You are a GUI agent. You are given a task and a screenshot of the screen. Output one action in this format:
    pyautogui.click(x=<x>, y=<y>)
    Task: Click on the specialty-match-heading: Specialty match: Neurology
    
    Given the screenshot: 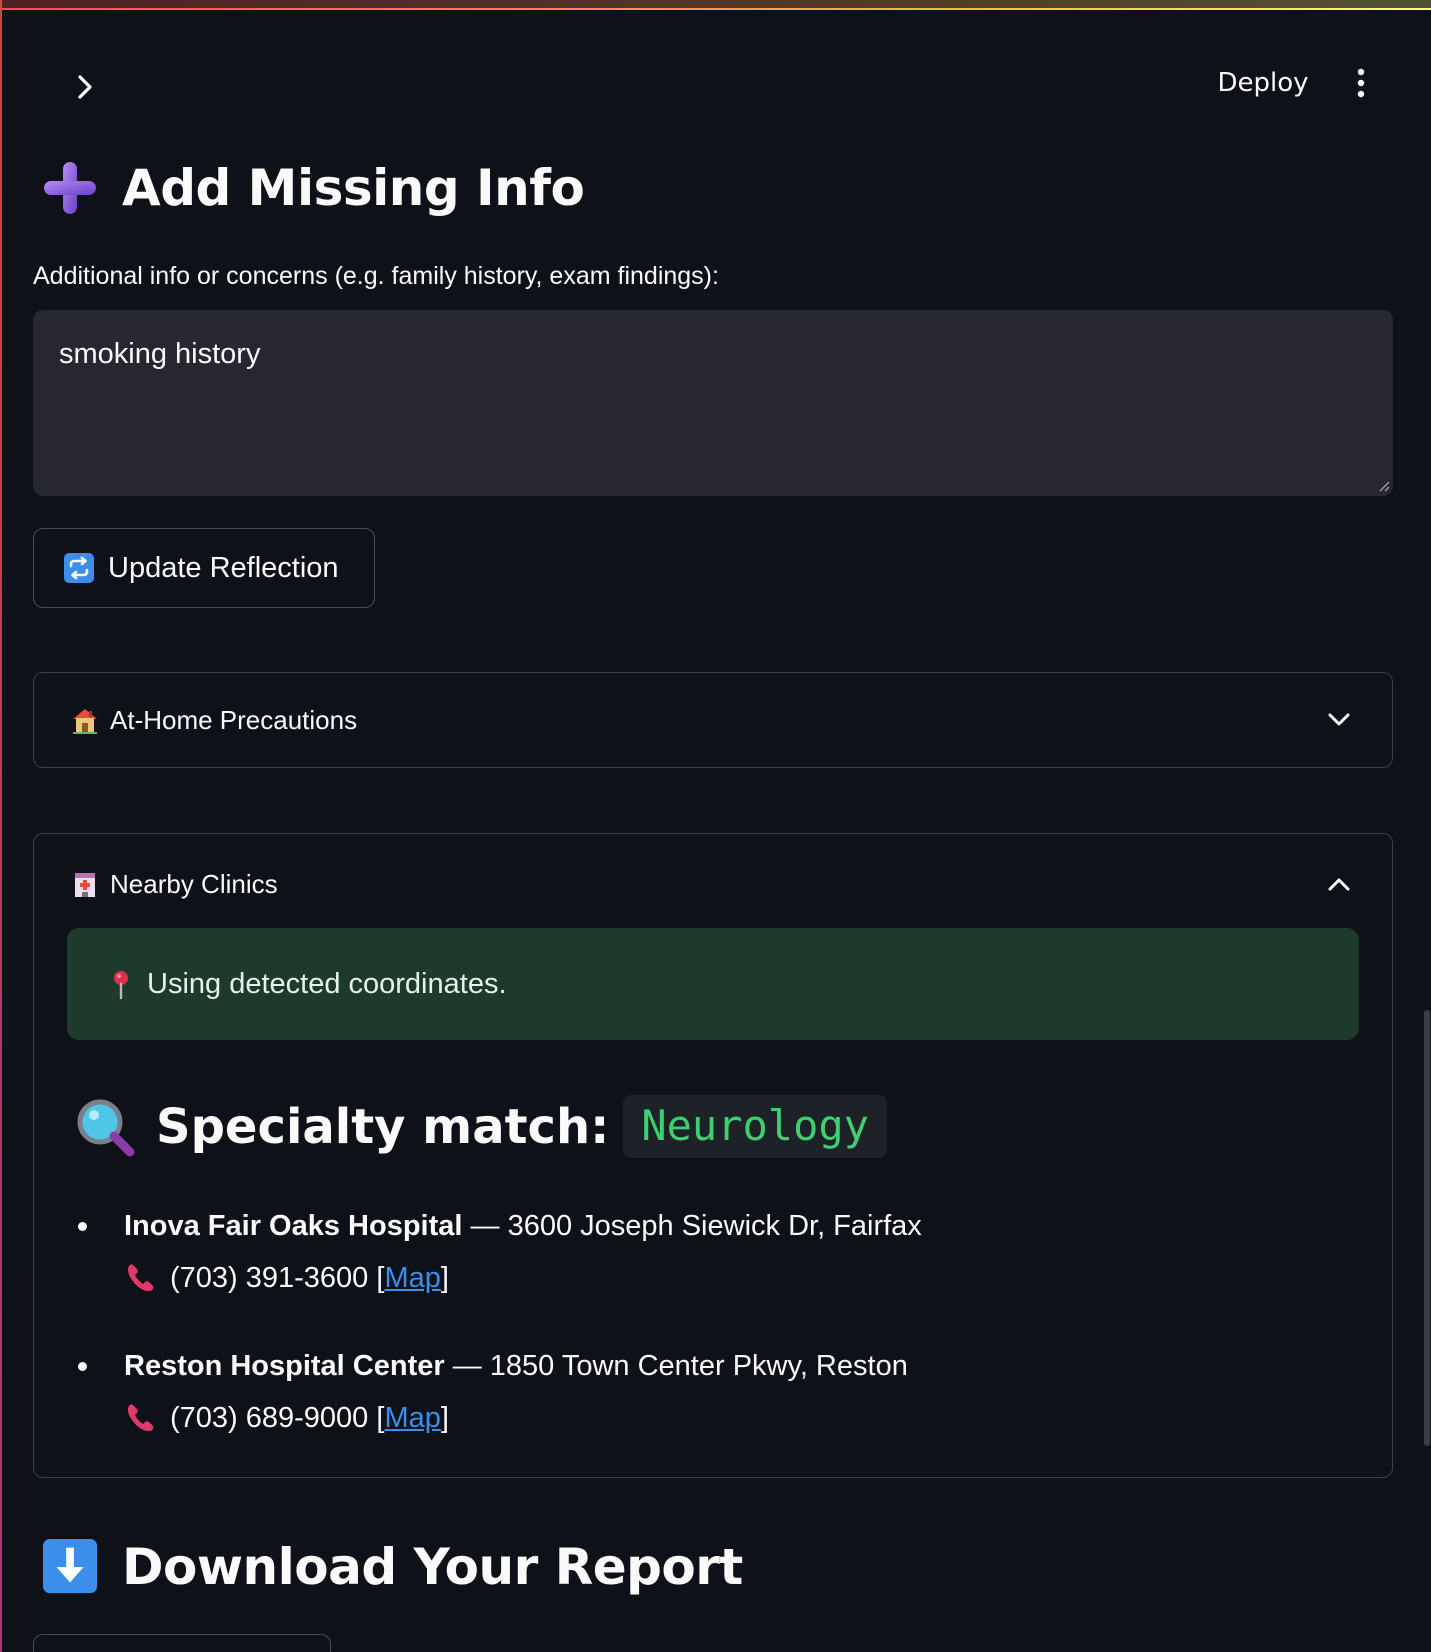 What is the action you would take?
    pyautogui.click(x=480, y=1126)
    